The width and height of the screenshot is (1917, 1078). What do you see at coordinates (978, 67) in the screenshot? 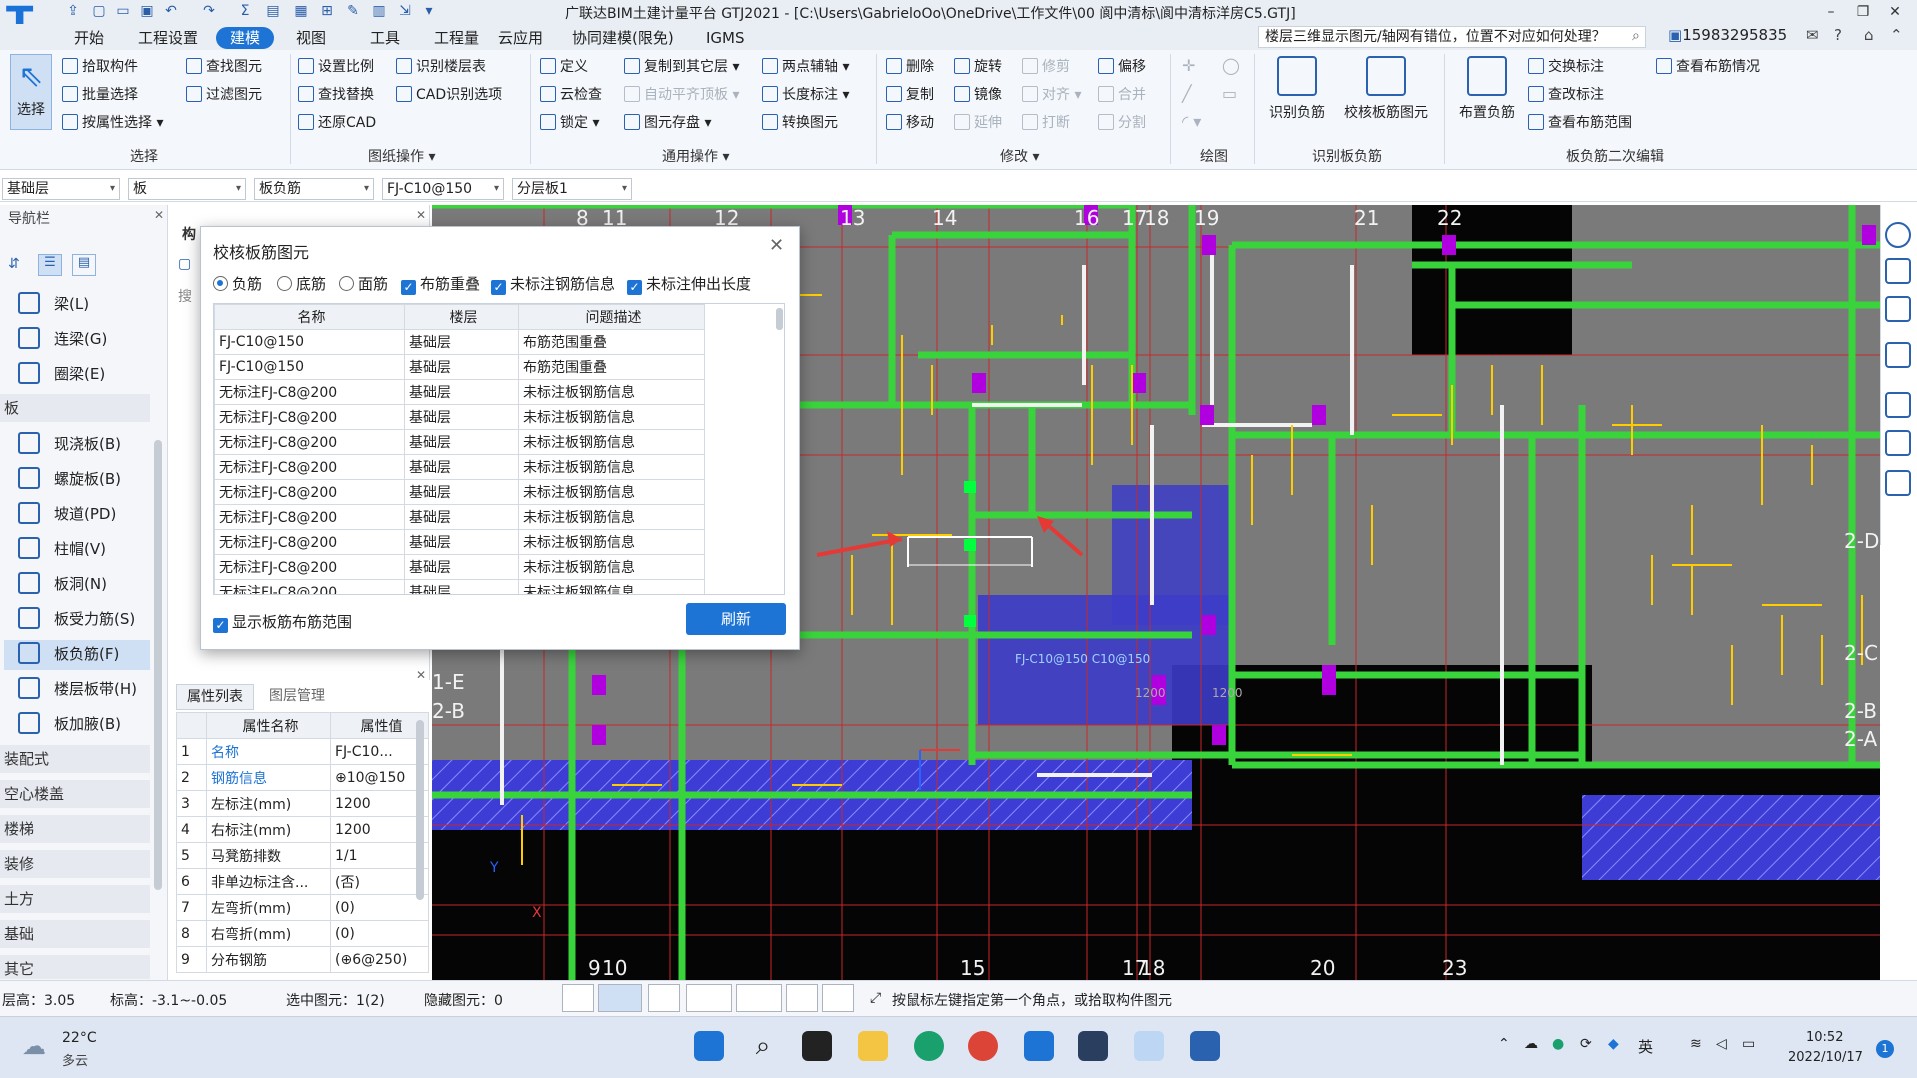
I see `rotate-button: 旋转` at bounding box center [978, 67].